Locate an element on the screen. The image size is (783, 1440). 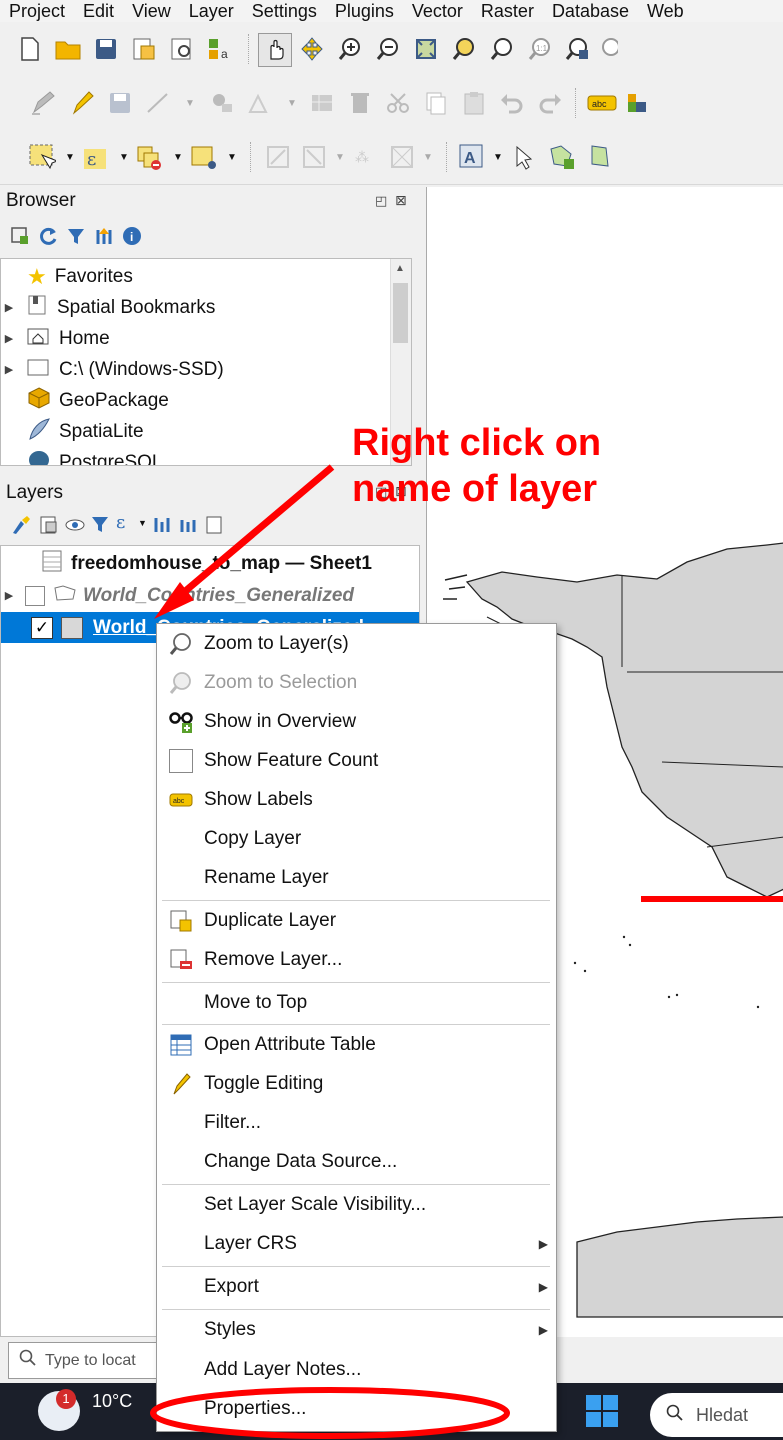
expand-all-icon is located at coordinates (163, 527).